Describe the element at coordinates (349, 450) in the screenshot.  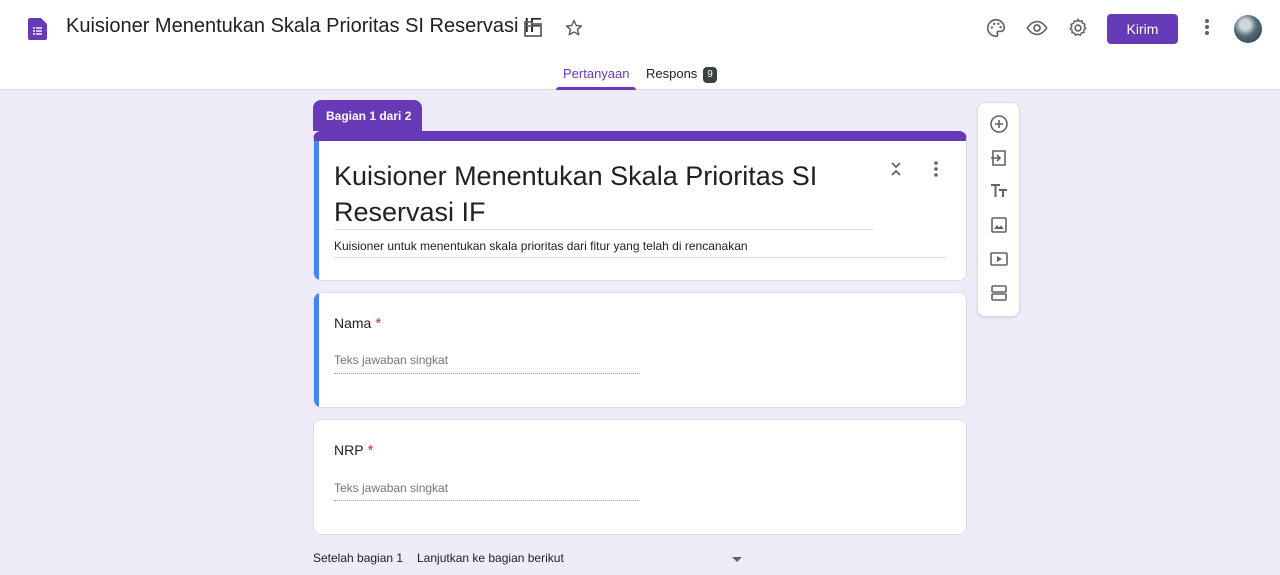
I see `question-title: NRP` at that location.